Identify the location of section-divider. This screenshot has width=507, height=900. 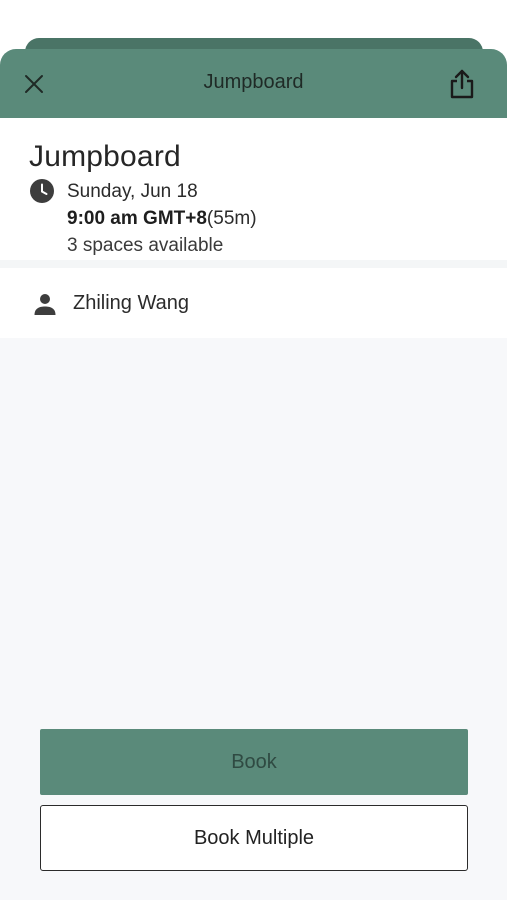
(253, 264).